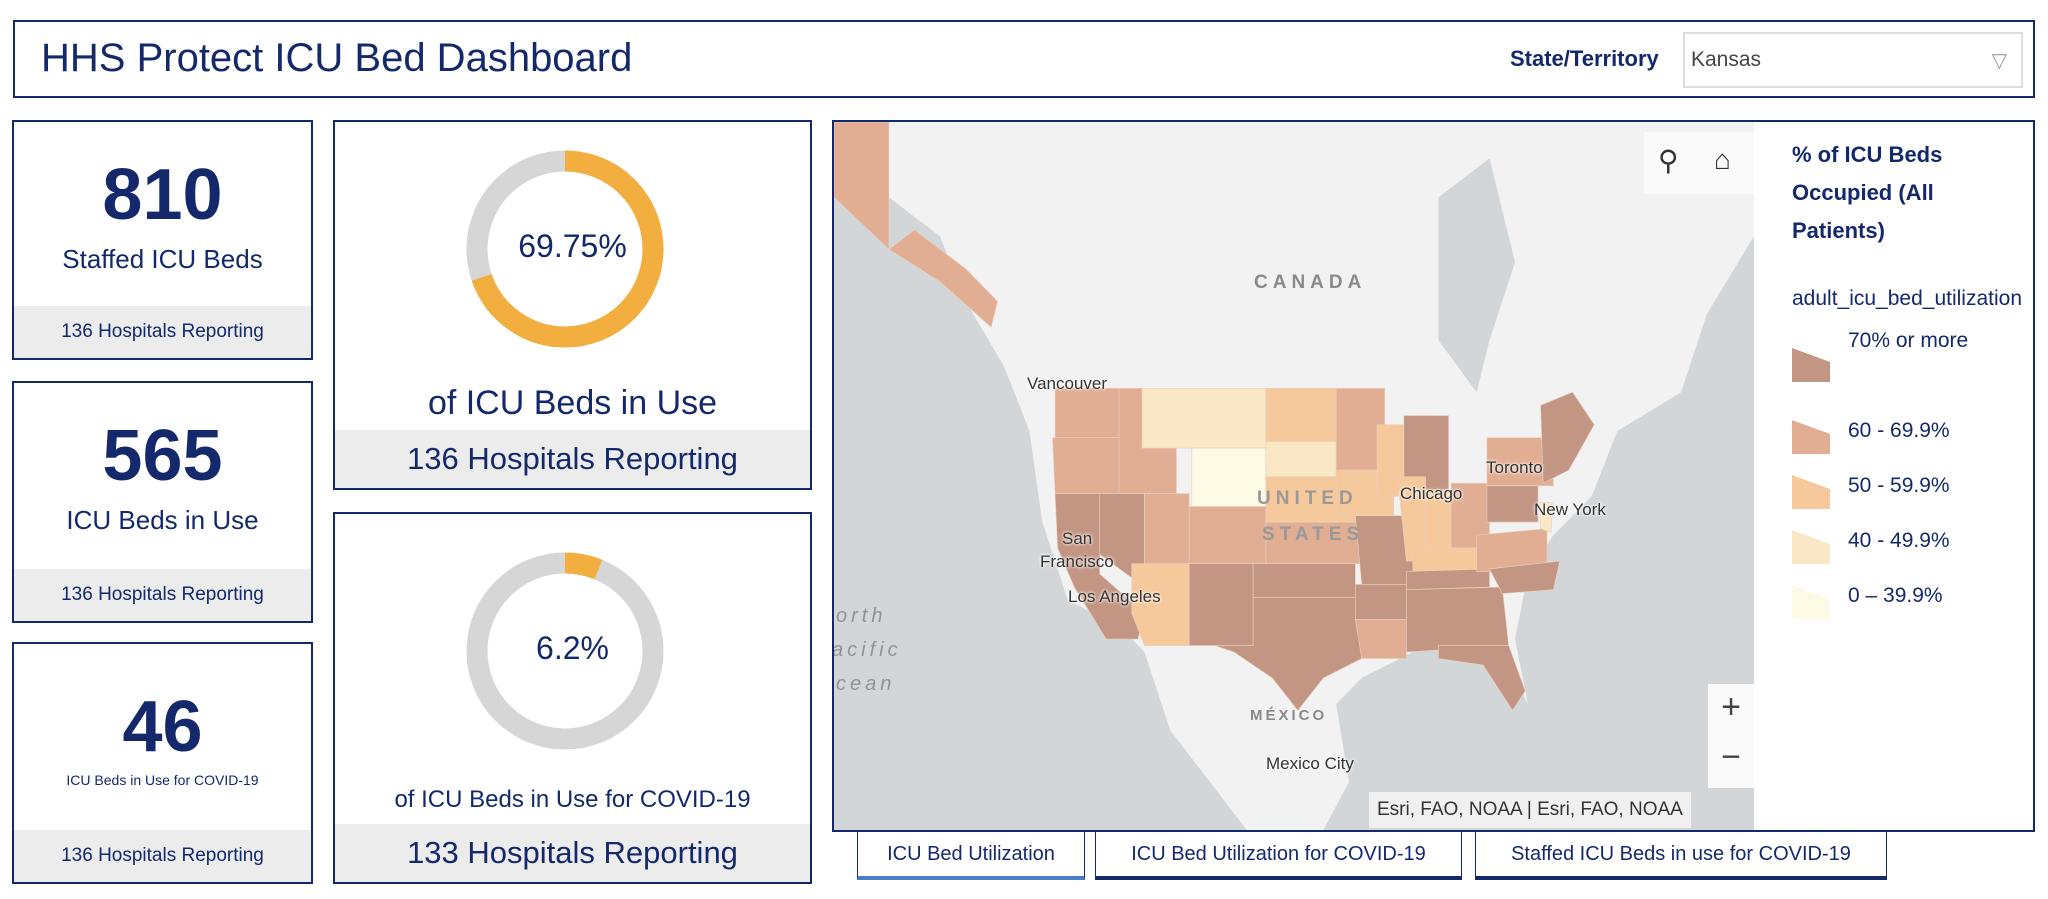 This screenshot has width=2048, height=899. What do you see at coordinates (162, 780) in the screenshot?
I see `kpi-label: ICU Beds in Use for COVID-19` at bounding box center [162, 780].